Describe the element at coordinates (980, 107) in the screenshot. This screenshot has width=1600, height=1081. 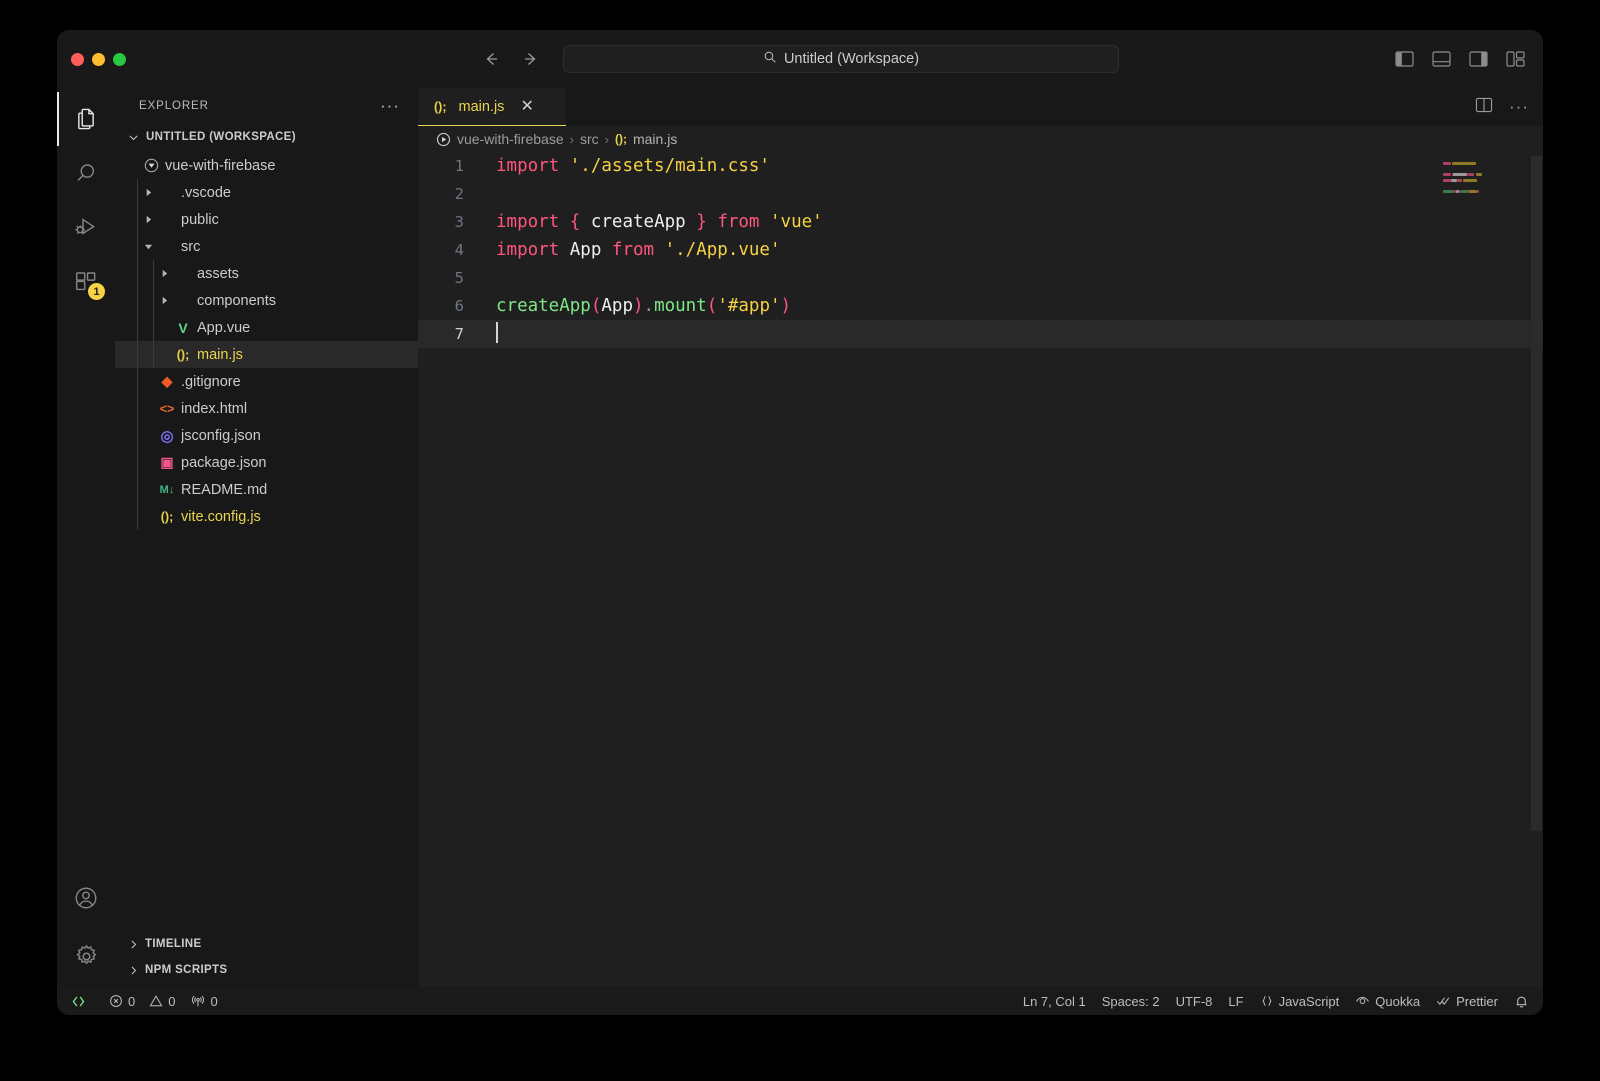
I see `editor-tab-bar: (); main.js ✕ ···` at that location.